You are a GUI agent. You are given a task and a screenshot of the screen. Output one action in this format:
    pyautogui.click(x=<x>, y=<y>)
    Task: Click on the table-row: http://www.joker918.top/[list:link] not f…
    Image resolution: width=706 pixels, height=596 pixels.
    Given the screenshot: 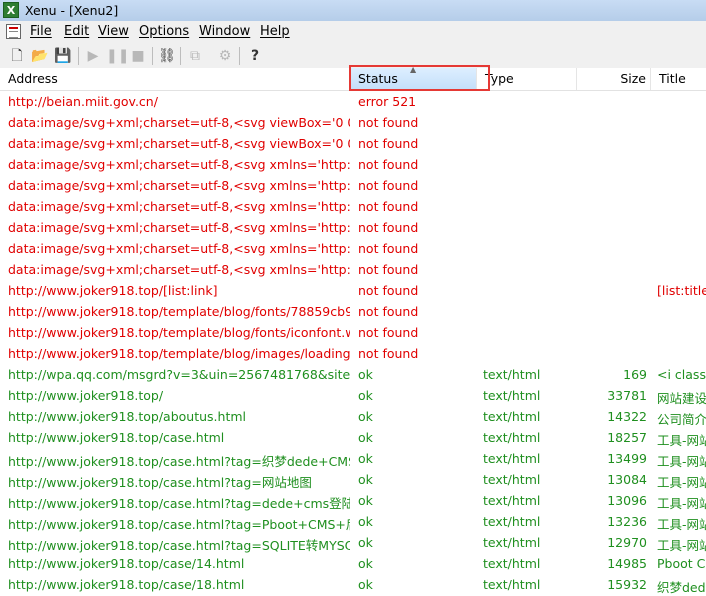 What is the action you would take?
    pyautogui.click(x=353, y=290)
    